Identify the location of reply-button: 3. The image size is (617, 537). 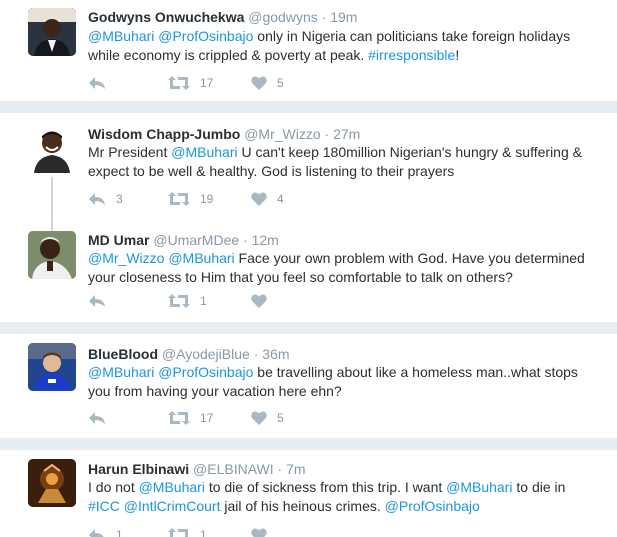
(105, 199).